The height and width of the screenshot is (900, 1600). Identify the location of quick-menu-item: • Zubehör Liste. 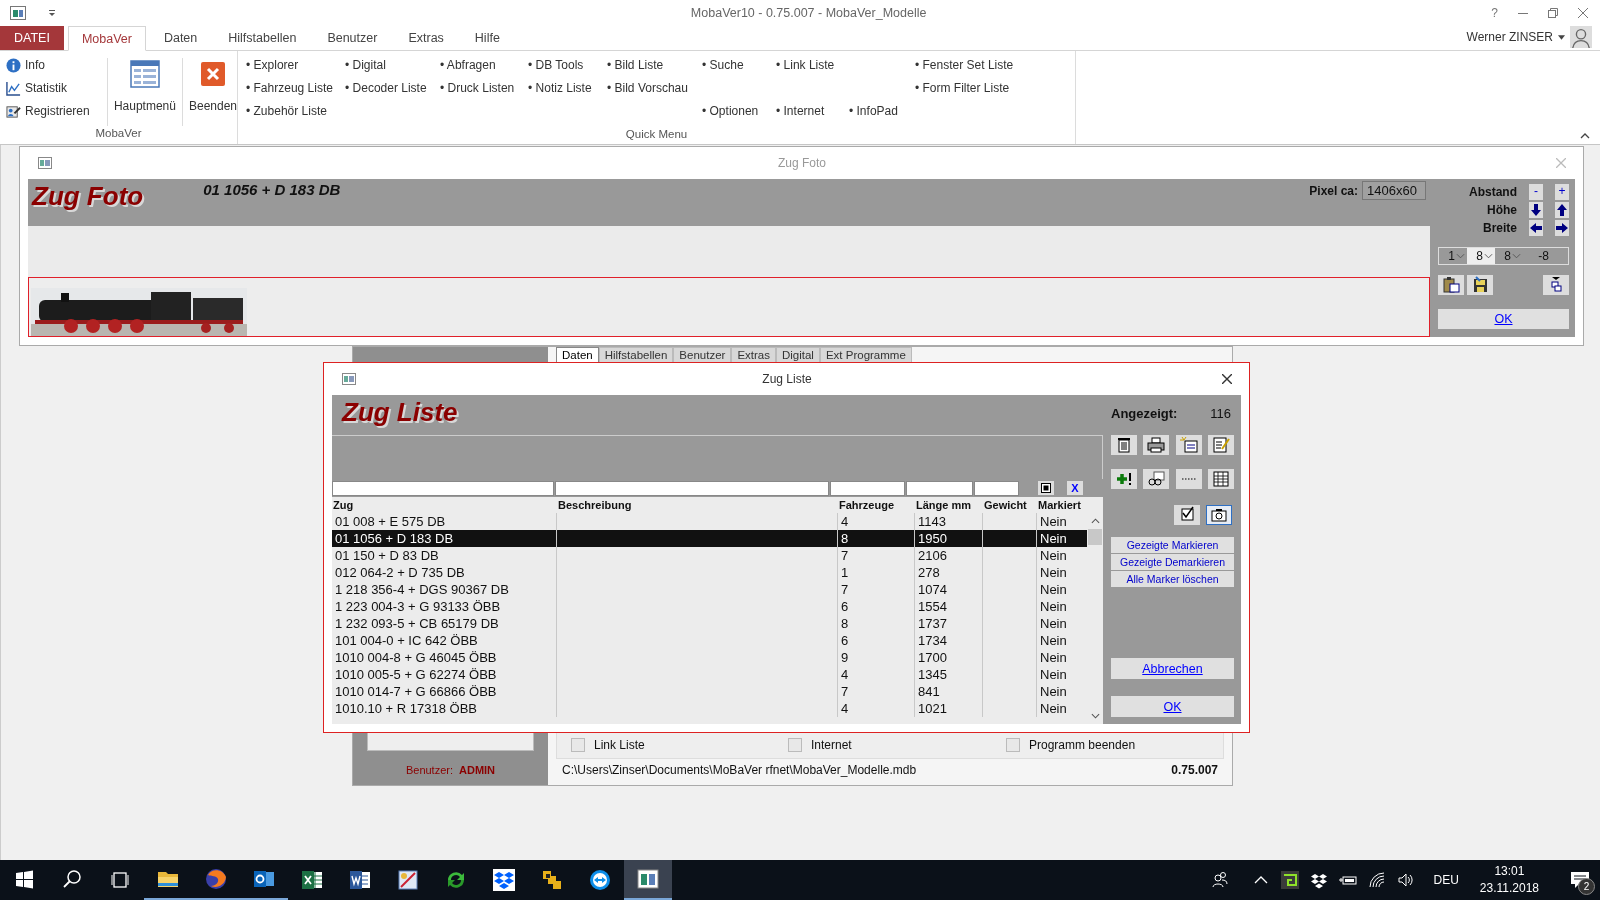
(286, 115).